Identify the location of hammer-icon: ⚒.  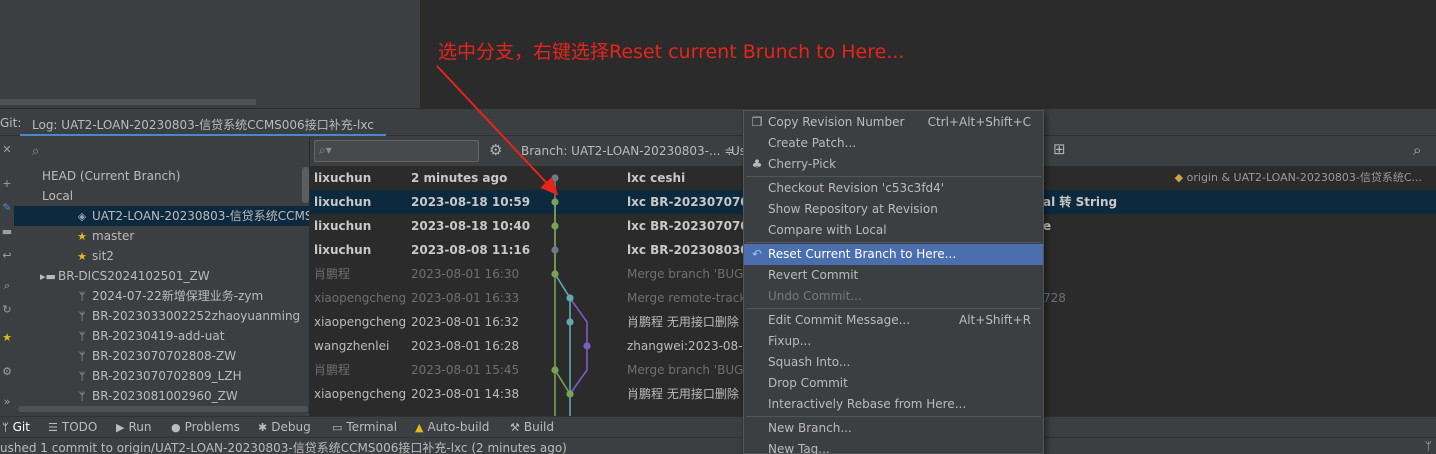
(515, 427).